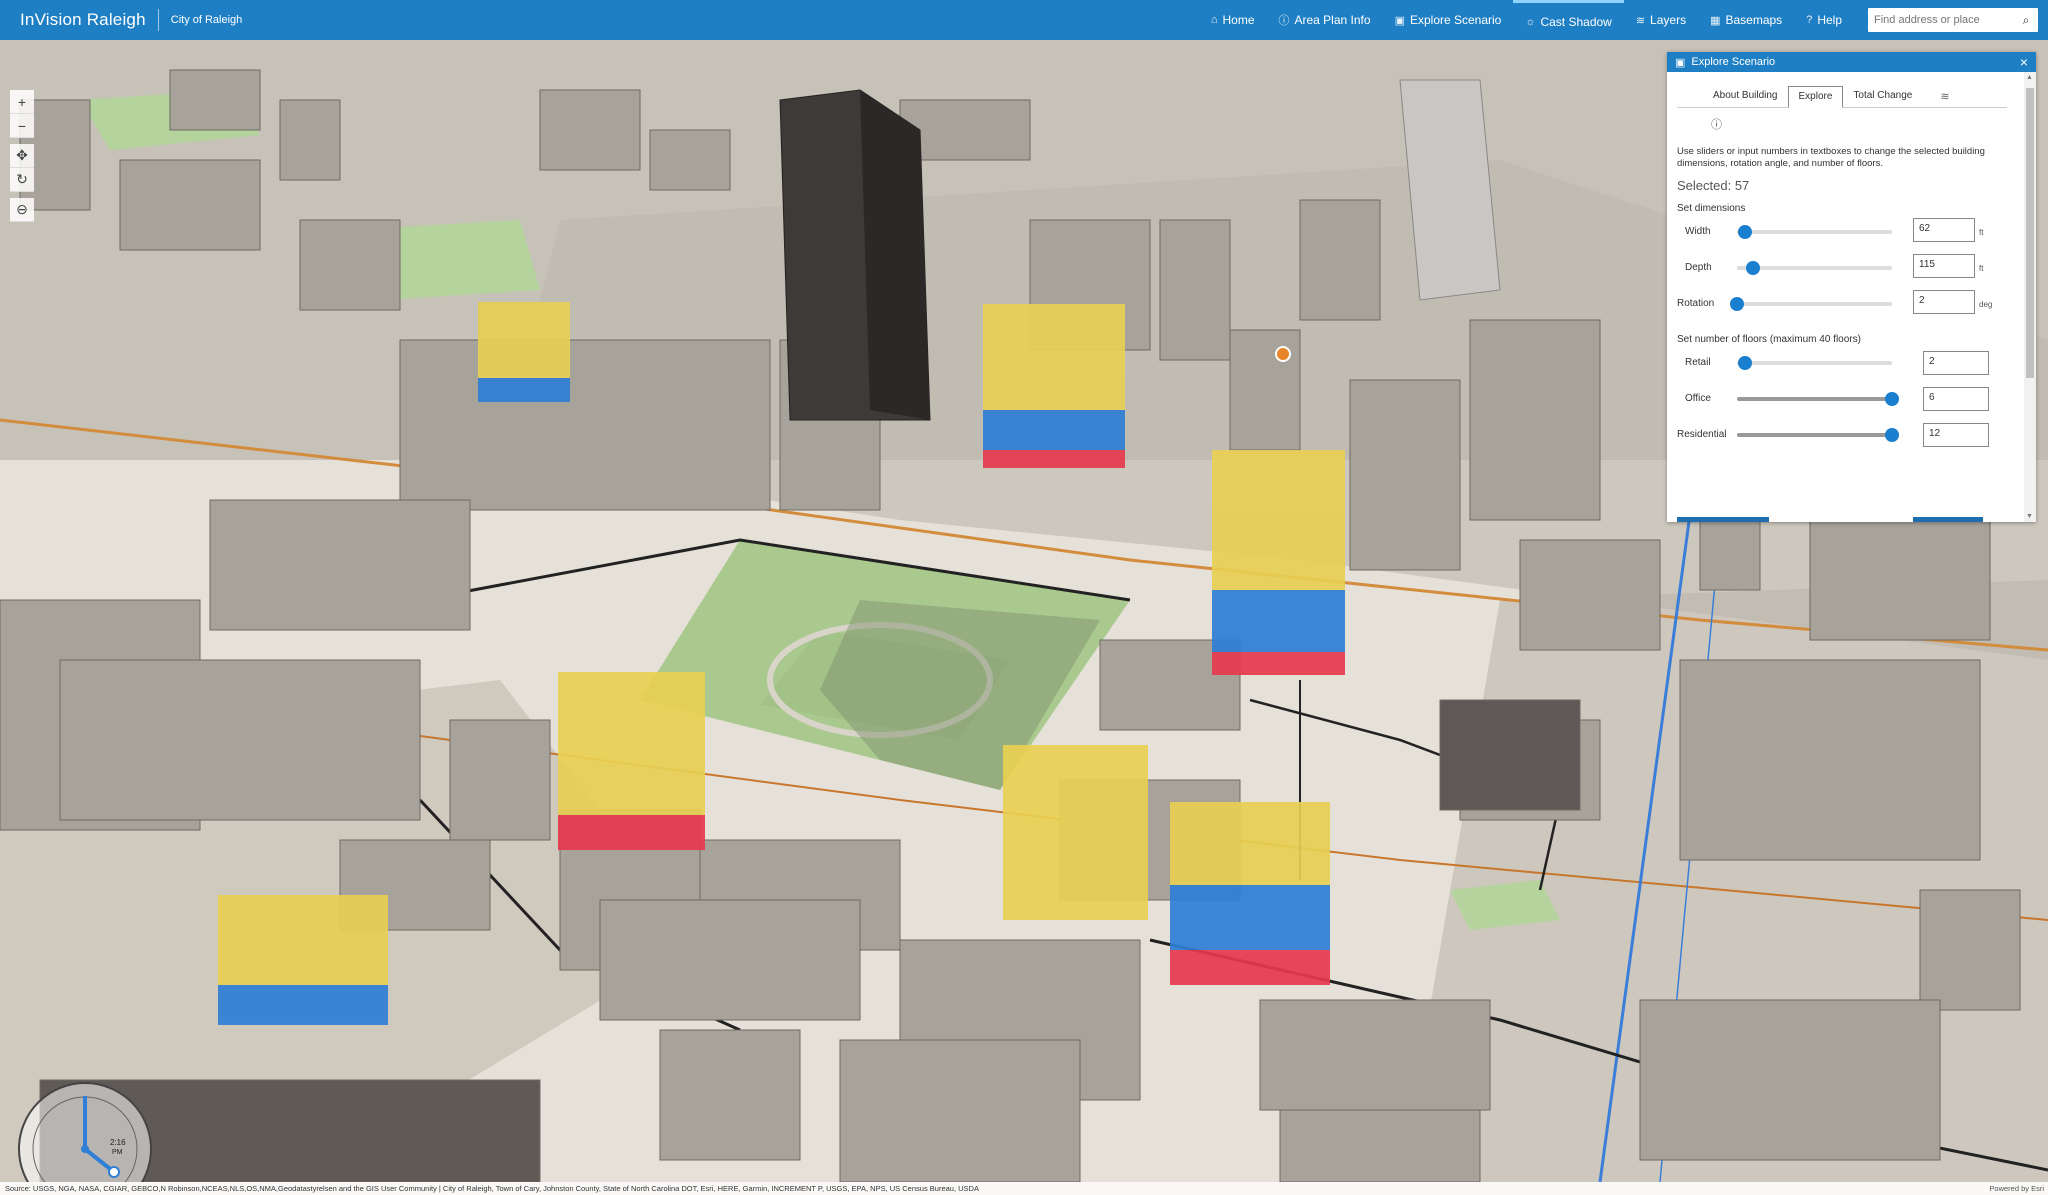 This screenshot has height=1195, width=2048. What do you see at coordinates (1956, 399) in the screenshot?
I see `office-input: 6` at bounding box center [1956, 399].